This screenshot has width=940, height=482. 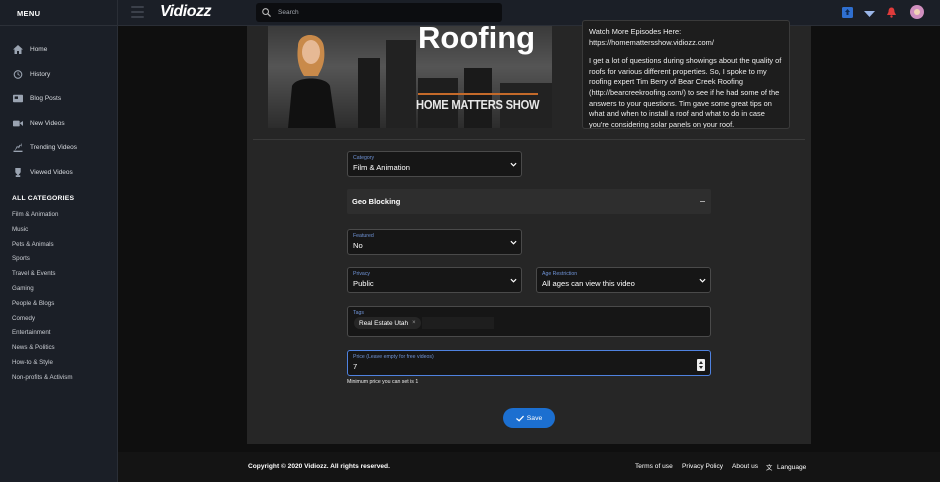 What do you see at coordinates (534, 418) in the screenshot?
I see `save-label: Save` at bounding box center [534, 418].